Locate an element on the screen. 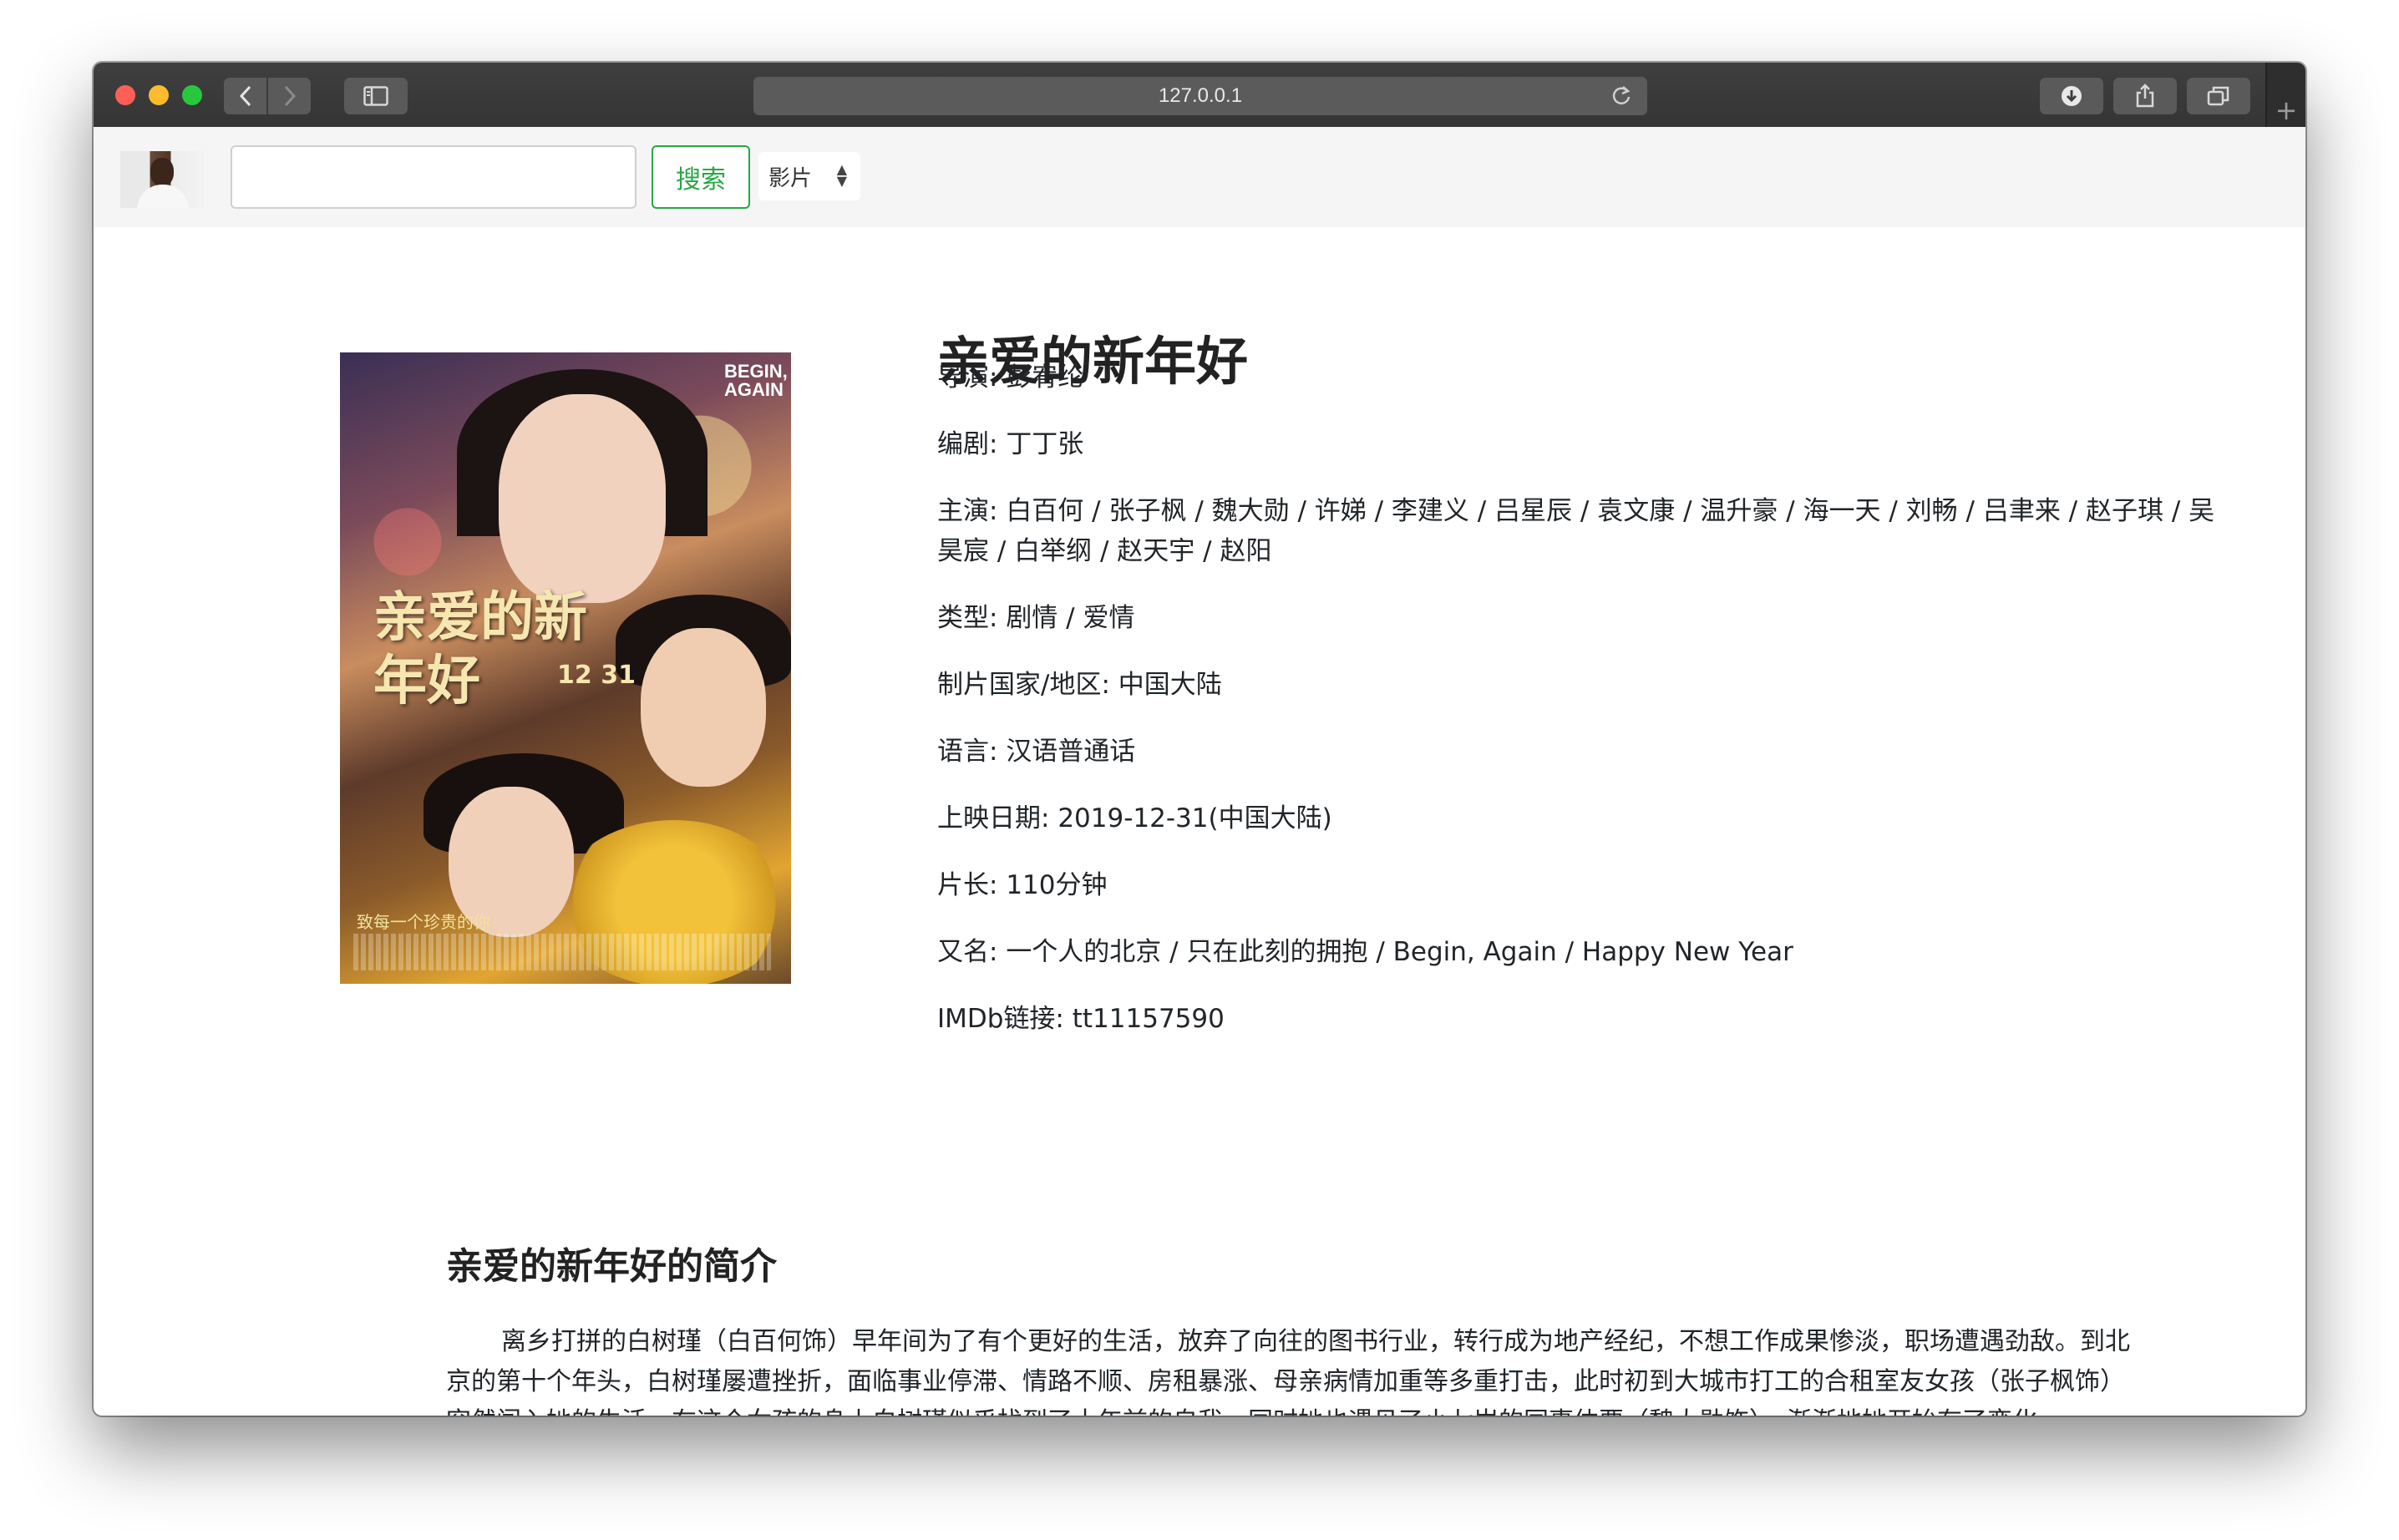 This screenshot has height=1540, width=2399. search-input is located at coordinates (434, 177).